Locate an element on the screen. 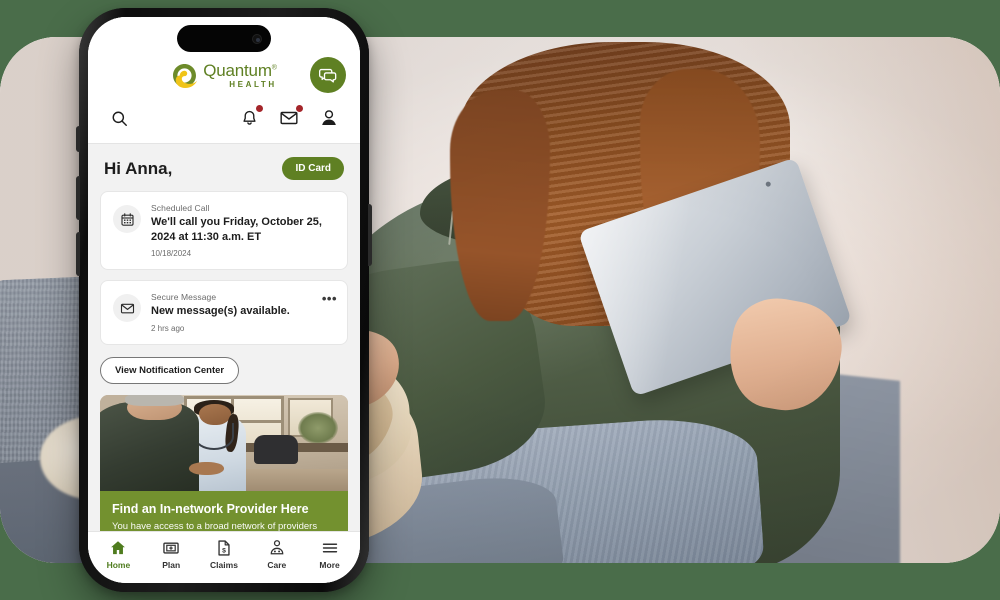 This screenshot has height=600, width=1000. card-kicker: Secure Message is located at coordinates (184, 297).